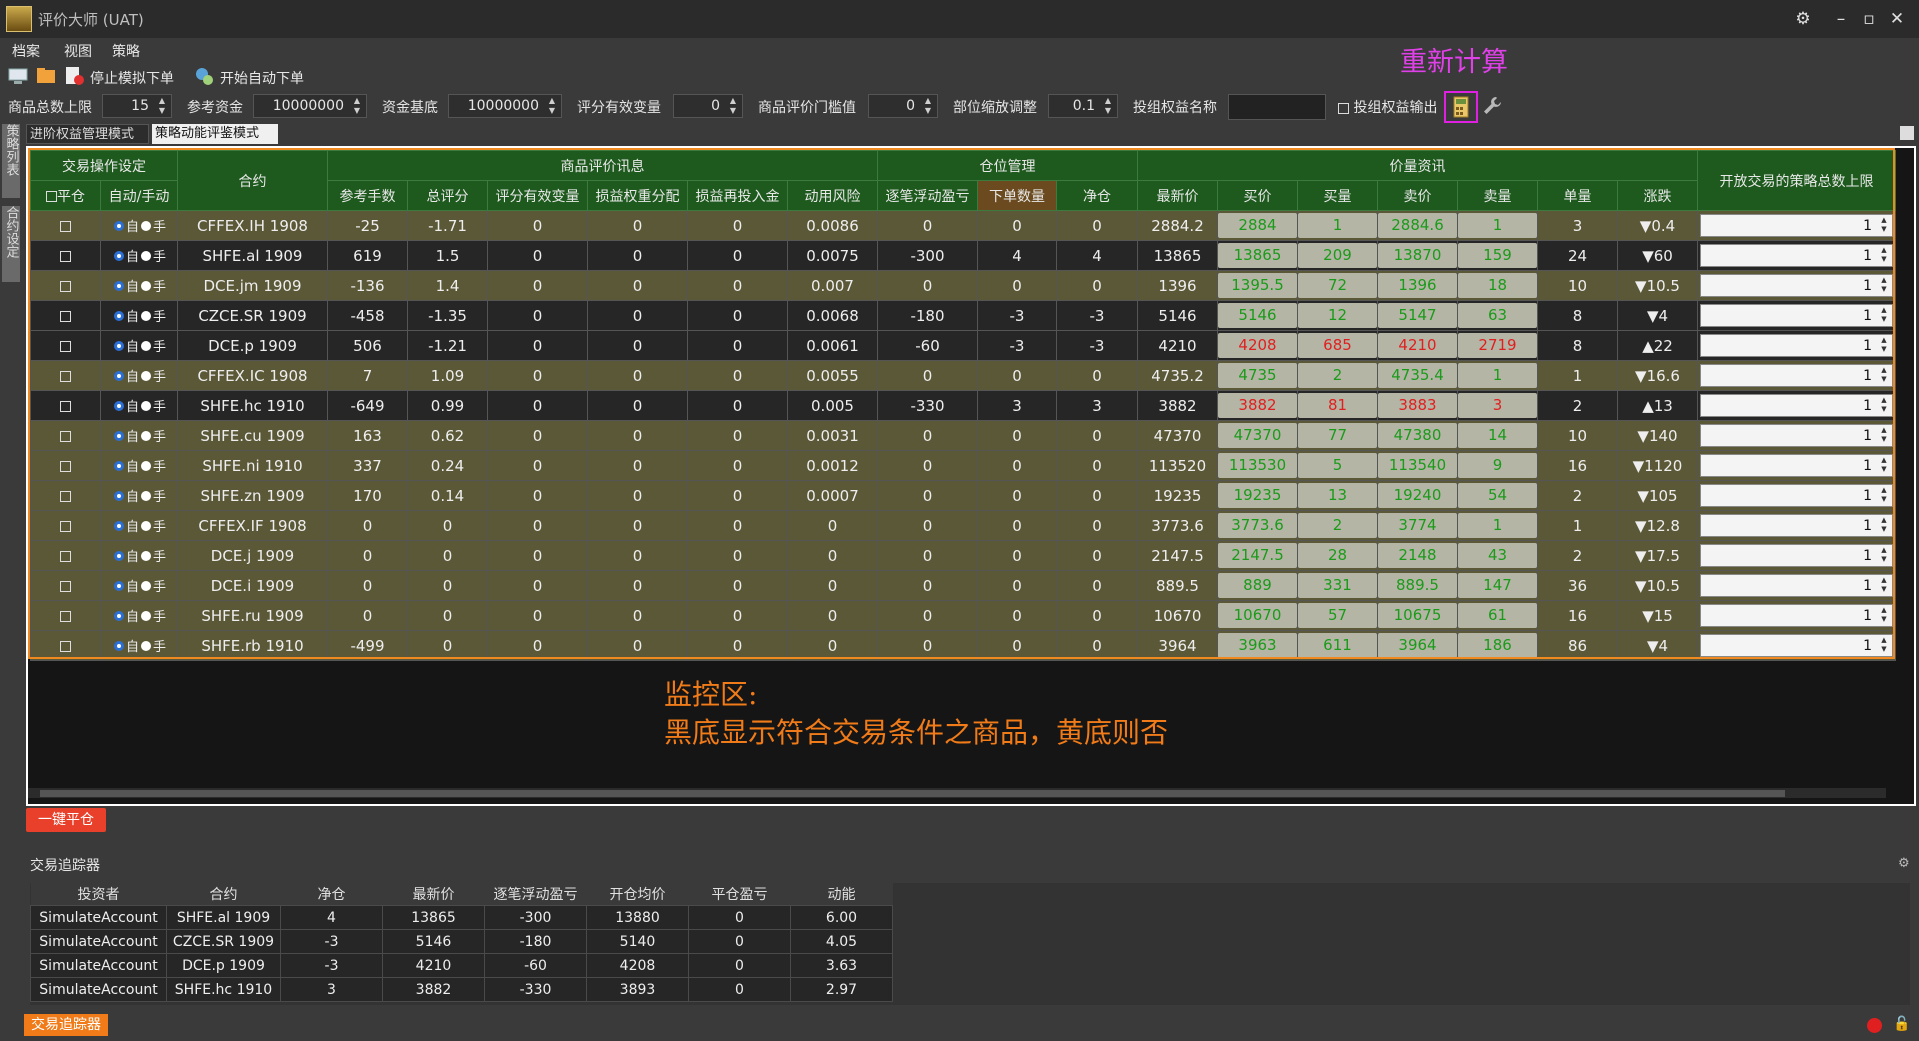 Image resolution: width=1919 pixels, height=1041 pixels. I want to click on tracker-cell: 4.05, so click(841, 941).